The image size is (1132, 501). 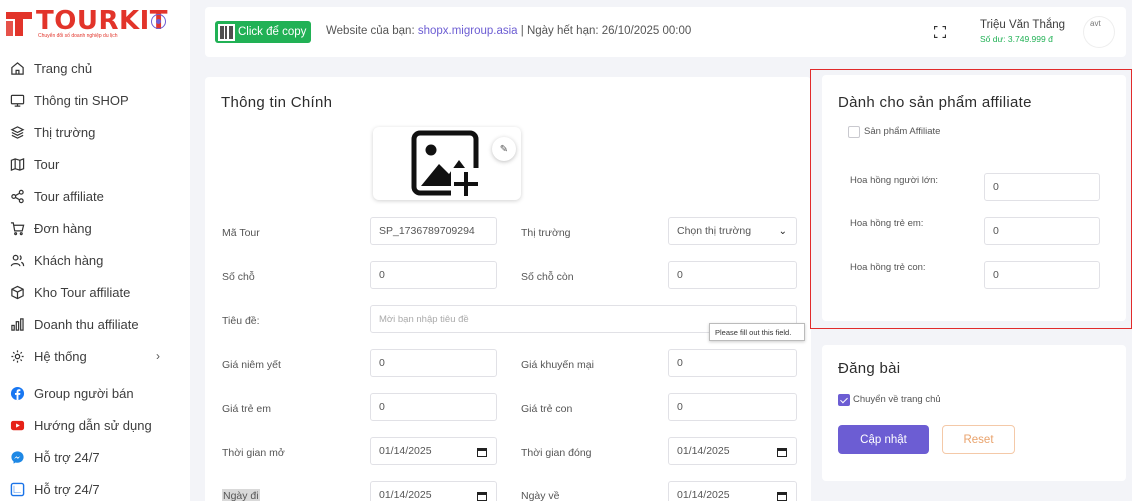 What do you see at coordinates (557, 365) in the screenshot?
I see `gia-khuyen-mai-label: Giá khuyến mại` at bounding box center [557, 365].